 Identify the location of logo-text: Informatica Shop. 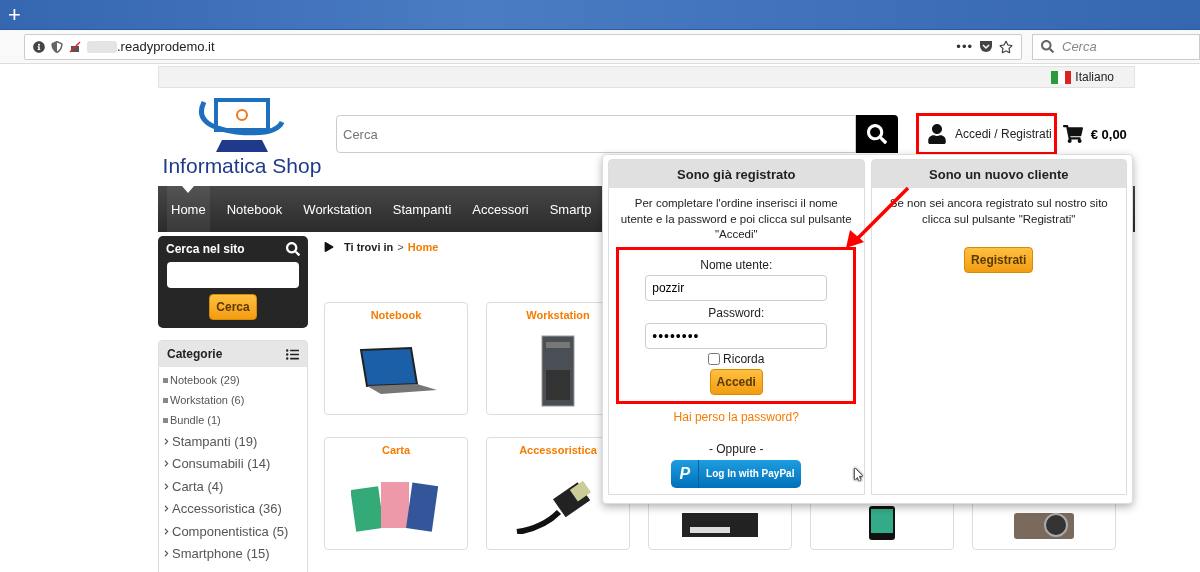
(242, 166).